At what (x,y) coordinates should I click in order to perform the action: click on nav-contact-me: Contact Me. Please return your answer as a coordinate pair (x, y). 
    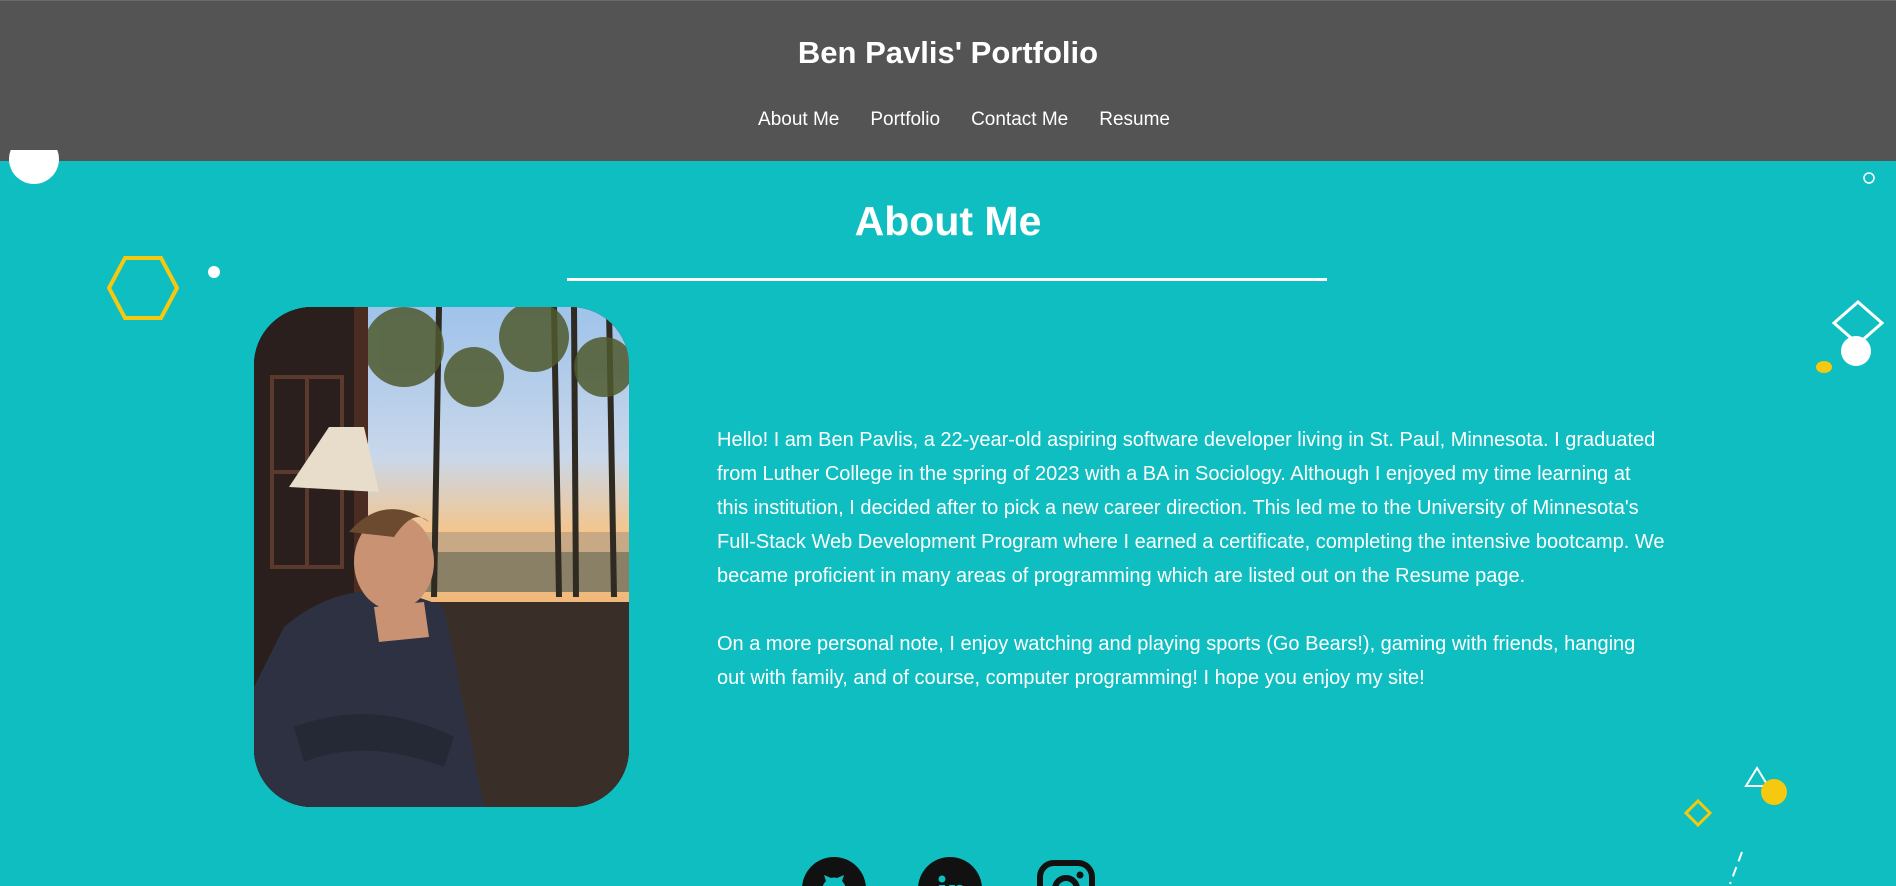
    Looking at the image, I should click on (1019, 120).